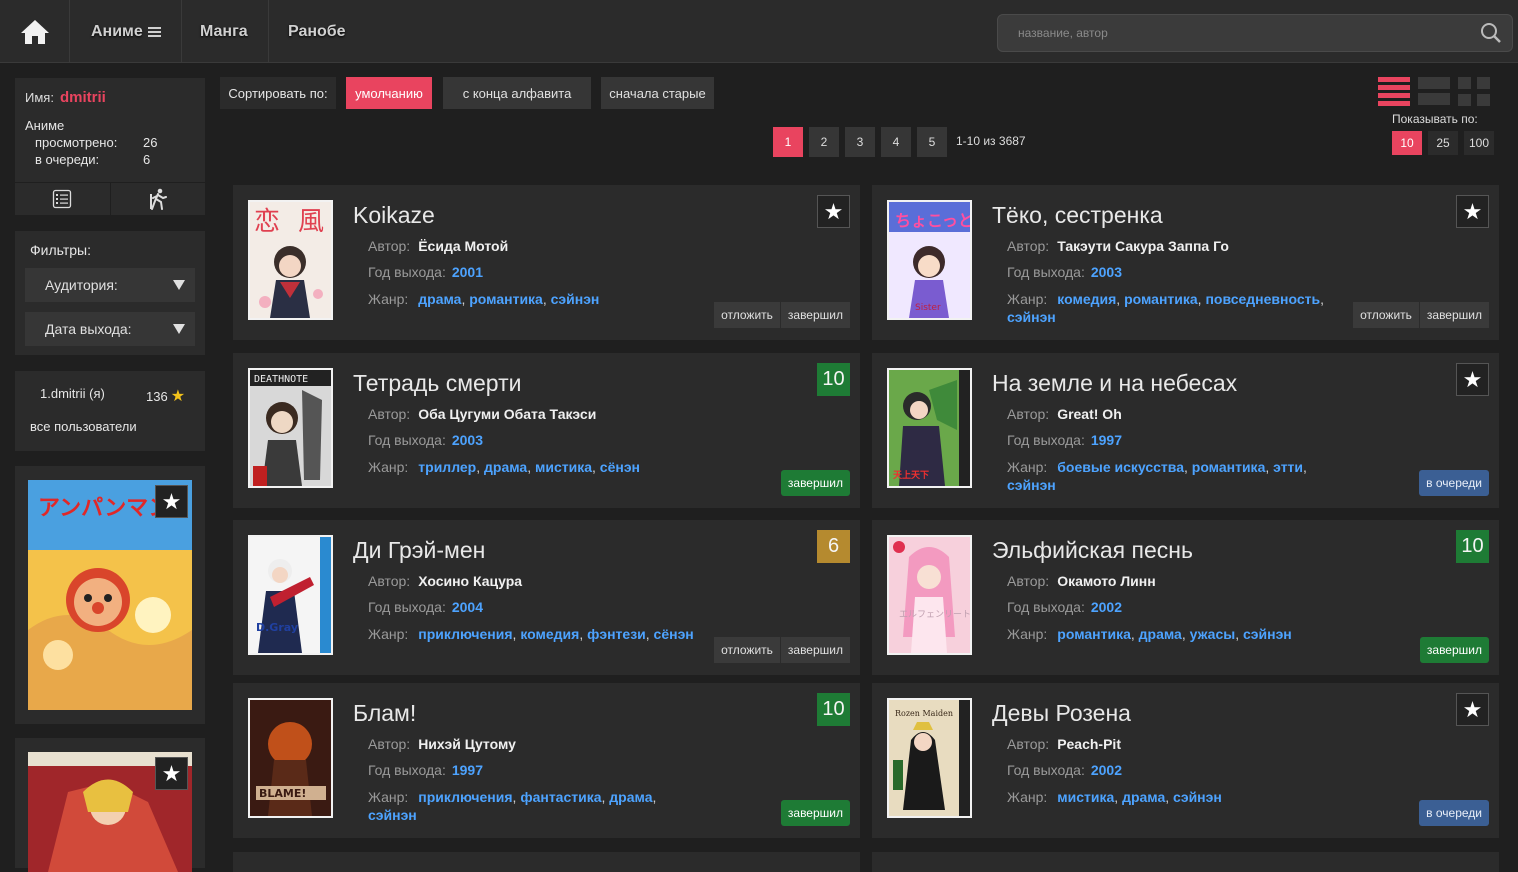 The height and width of the screenshot is (872, 1518). What do you see at coordinates (1085, 797) in the screenshot?
I see `genre-link: мистика` at bounding box center [1085, 797].